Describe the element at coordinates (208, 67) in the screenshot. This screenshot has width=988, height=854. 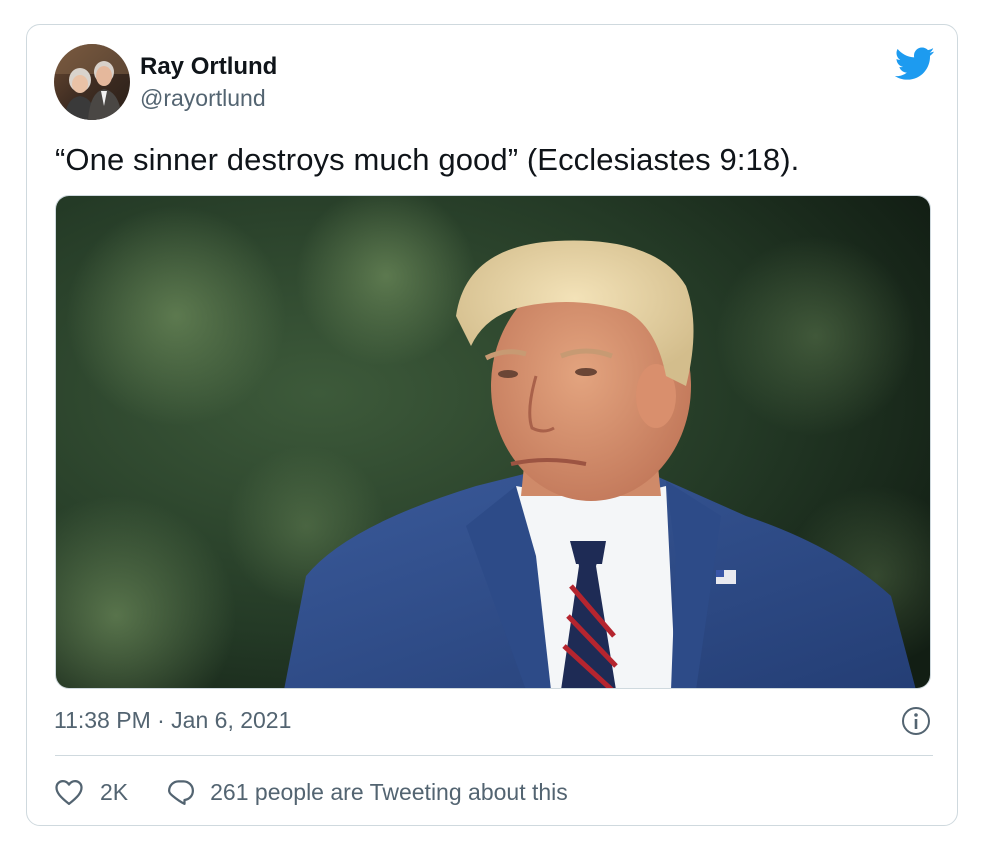
I see `author-name: Ray Ortlund` at that location.